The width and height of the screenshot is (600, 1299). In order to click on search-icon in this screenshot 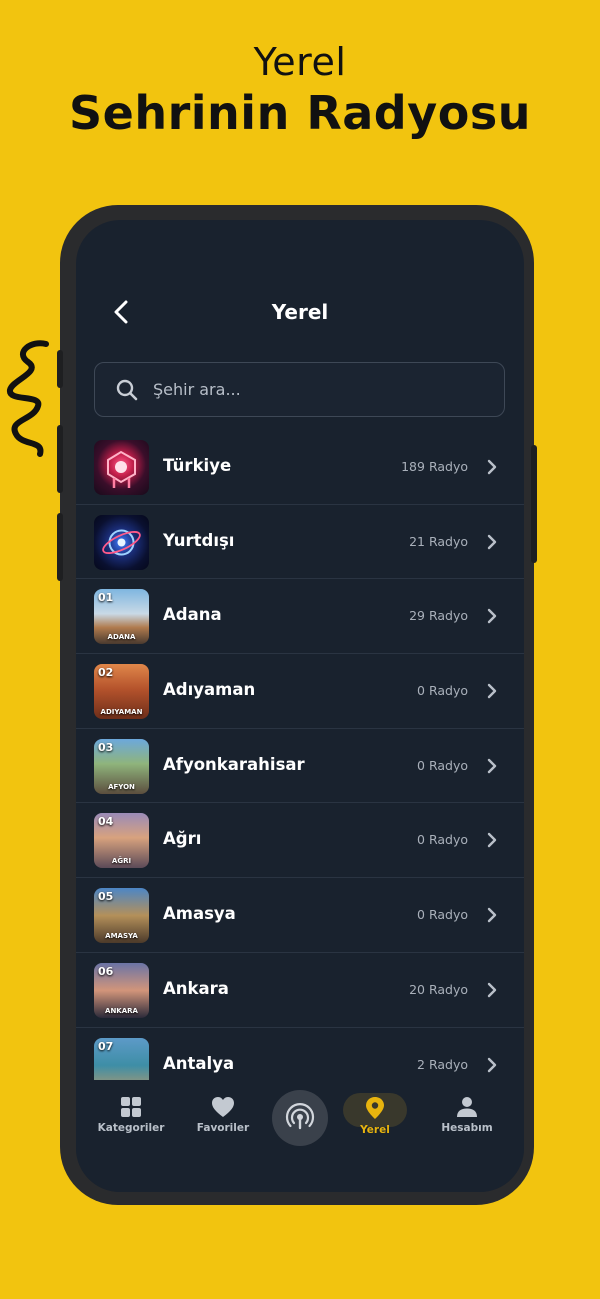, I will do `click(127, 390)`.